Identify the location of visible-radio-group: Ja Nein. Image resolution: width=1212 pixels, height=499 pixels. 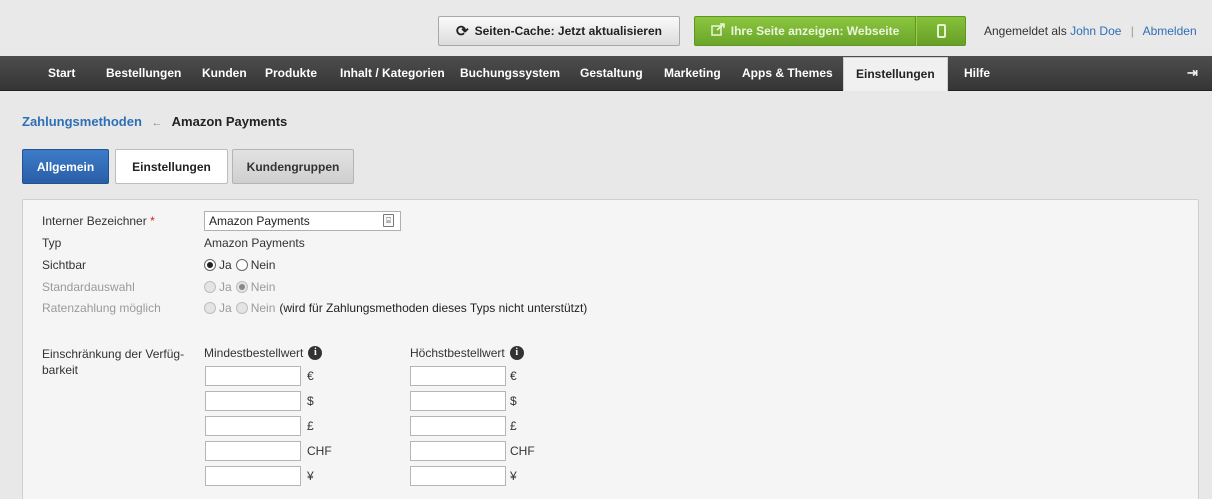
(241, 265).